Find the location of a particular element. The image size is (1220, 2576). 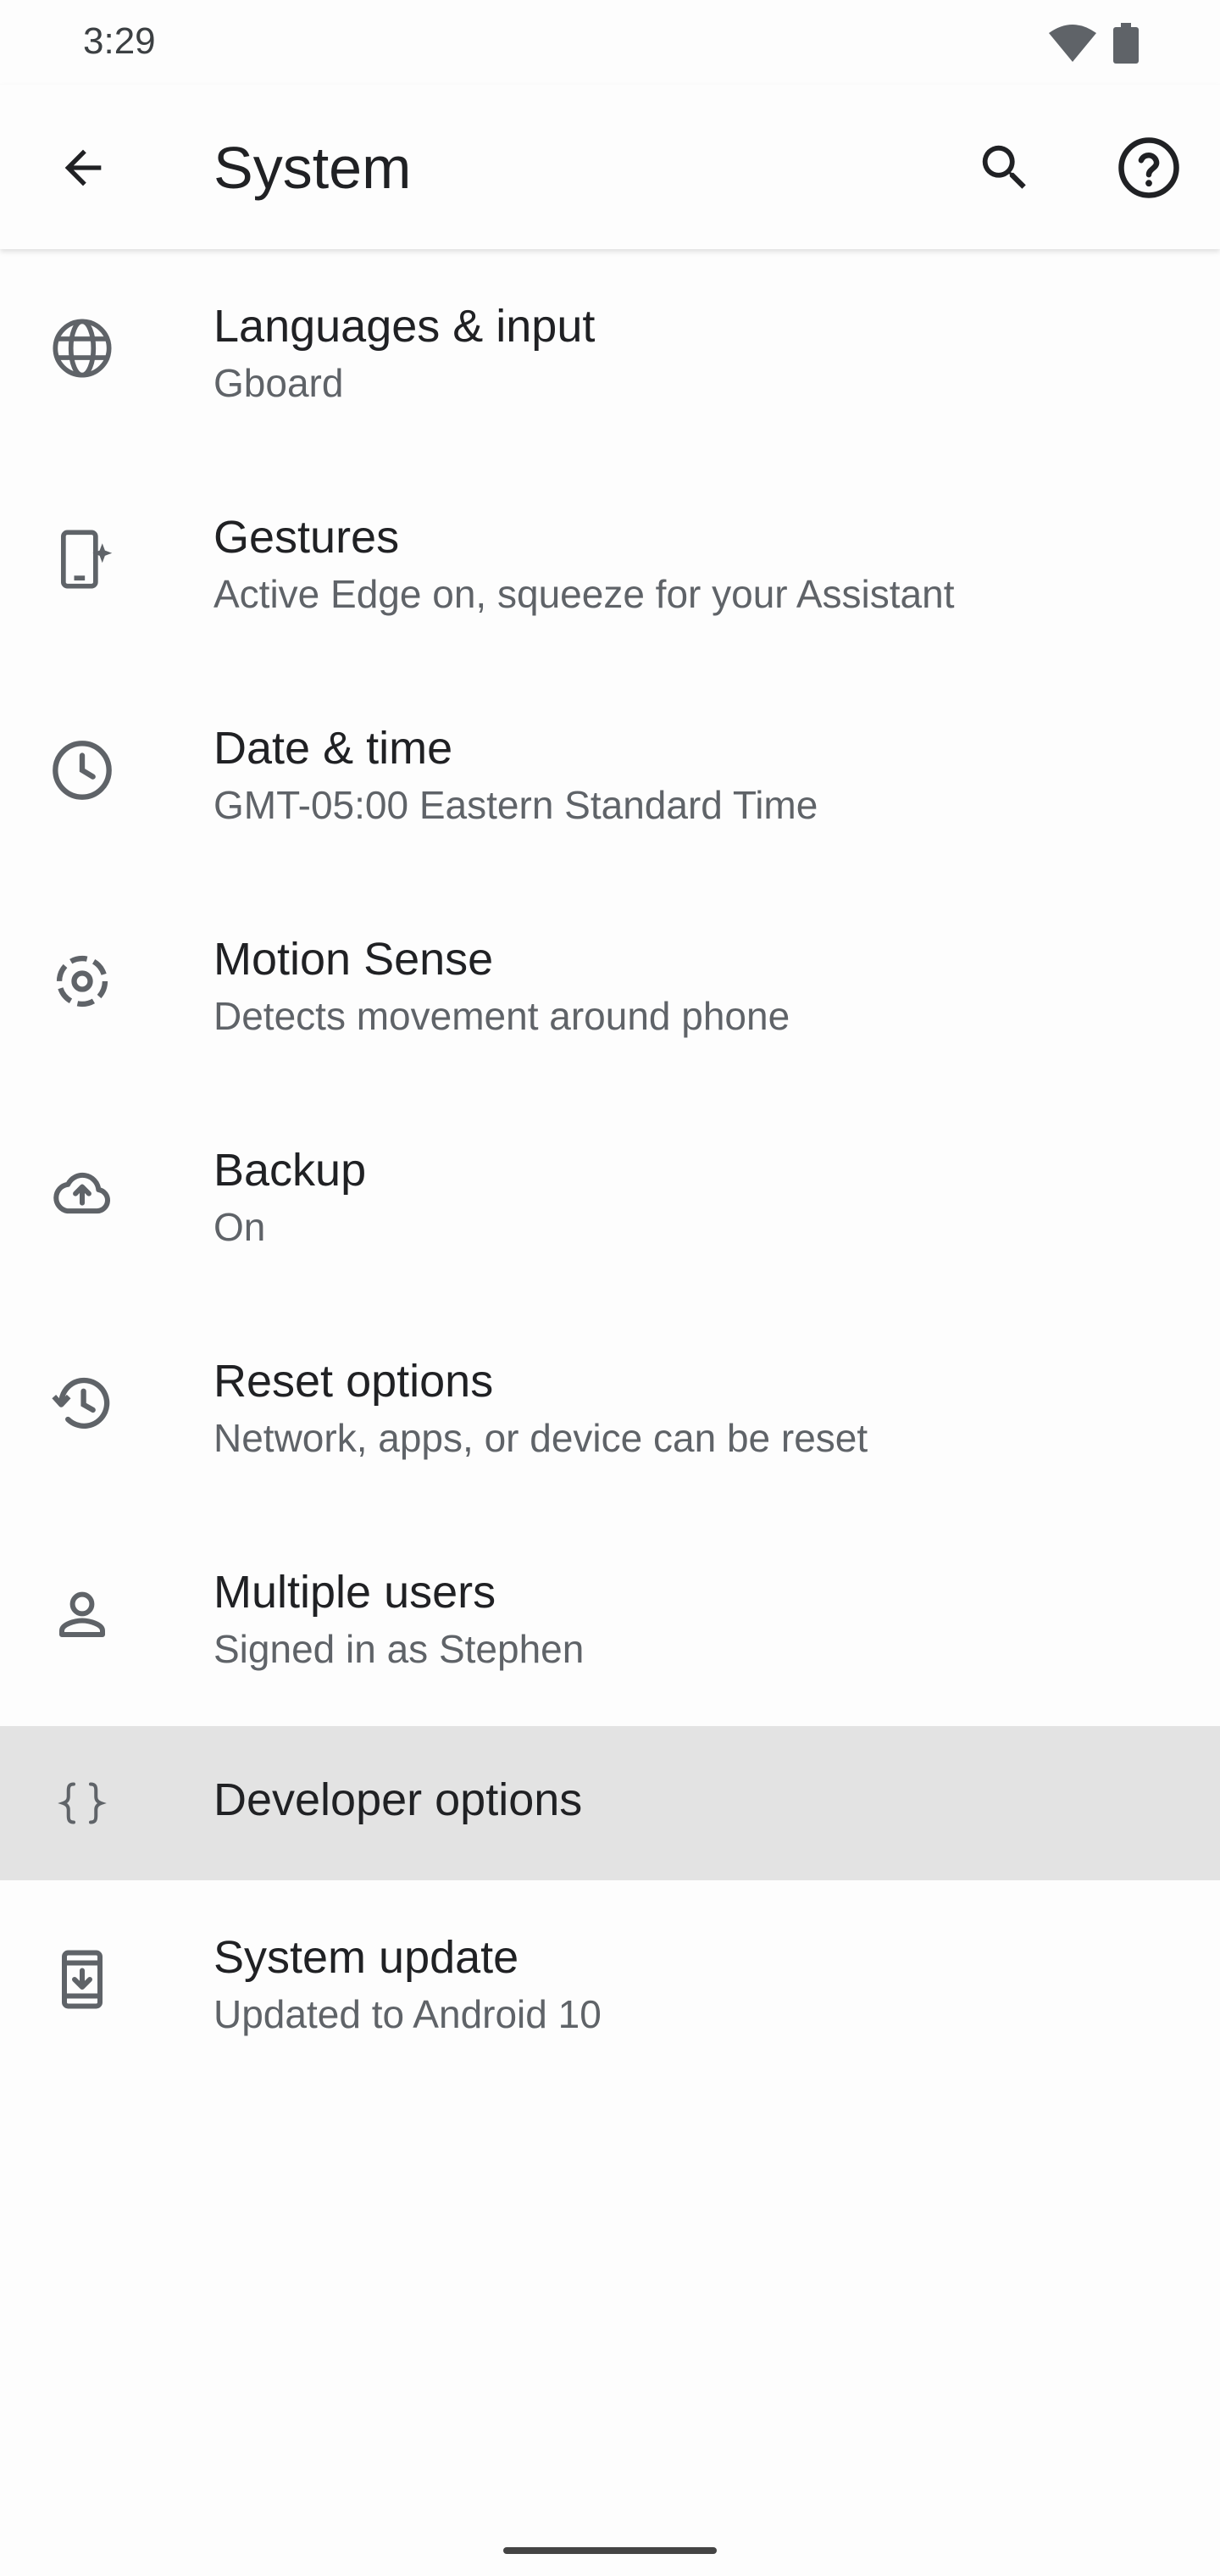

list-item-backup: Backup On is located at coordinates (610, 1198).